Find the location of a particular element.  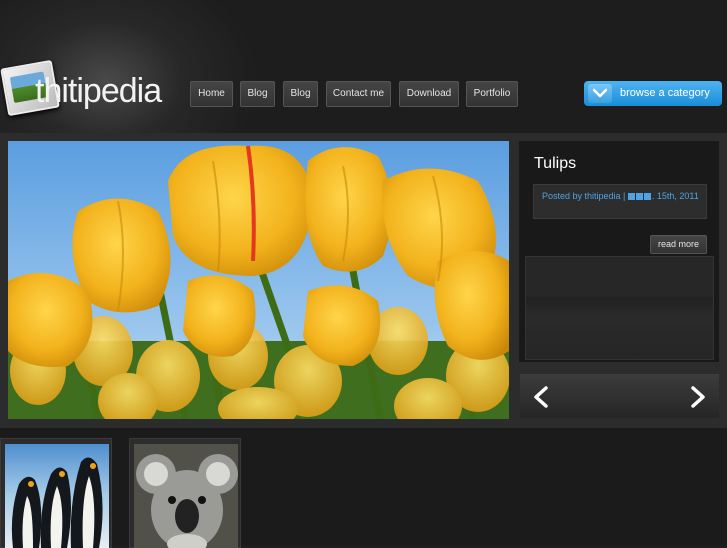

chevron-down-icon is located at coordinates (600, 93).